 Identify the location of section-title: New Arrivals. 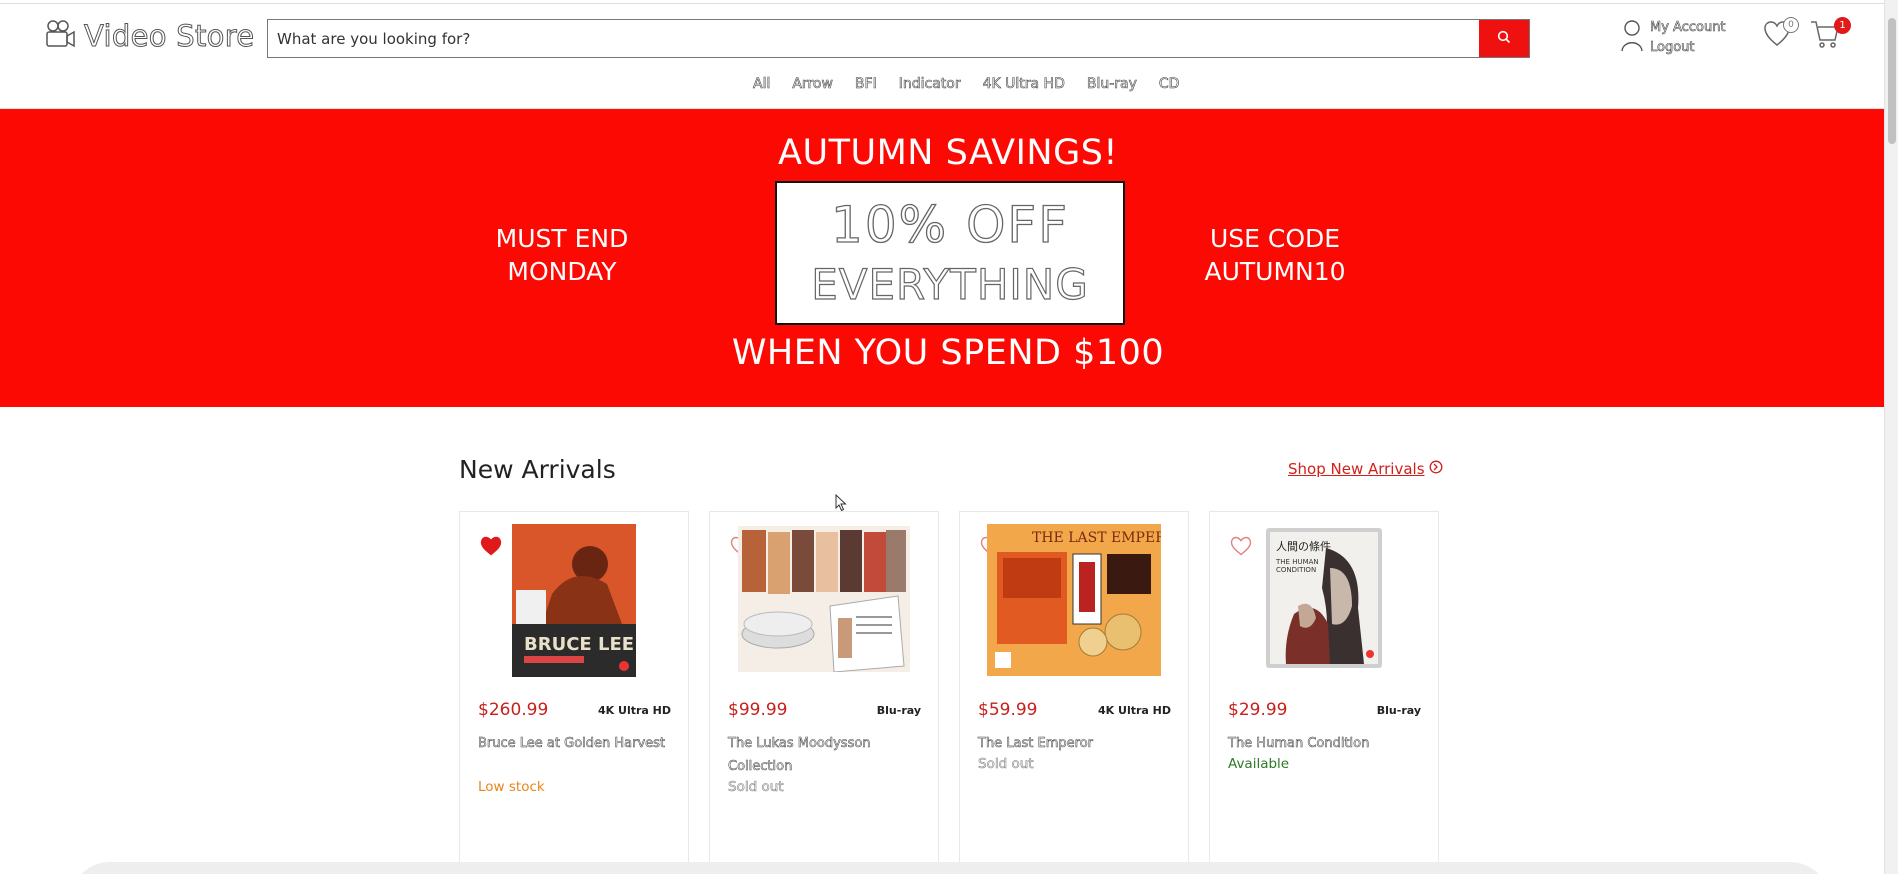
(537, 469).